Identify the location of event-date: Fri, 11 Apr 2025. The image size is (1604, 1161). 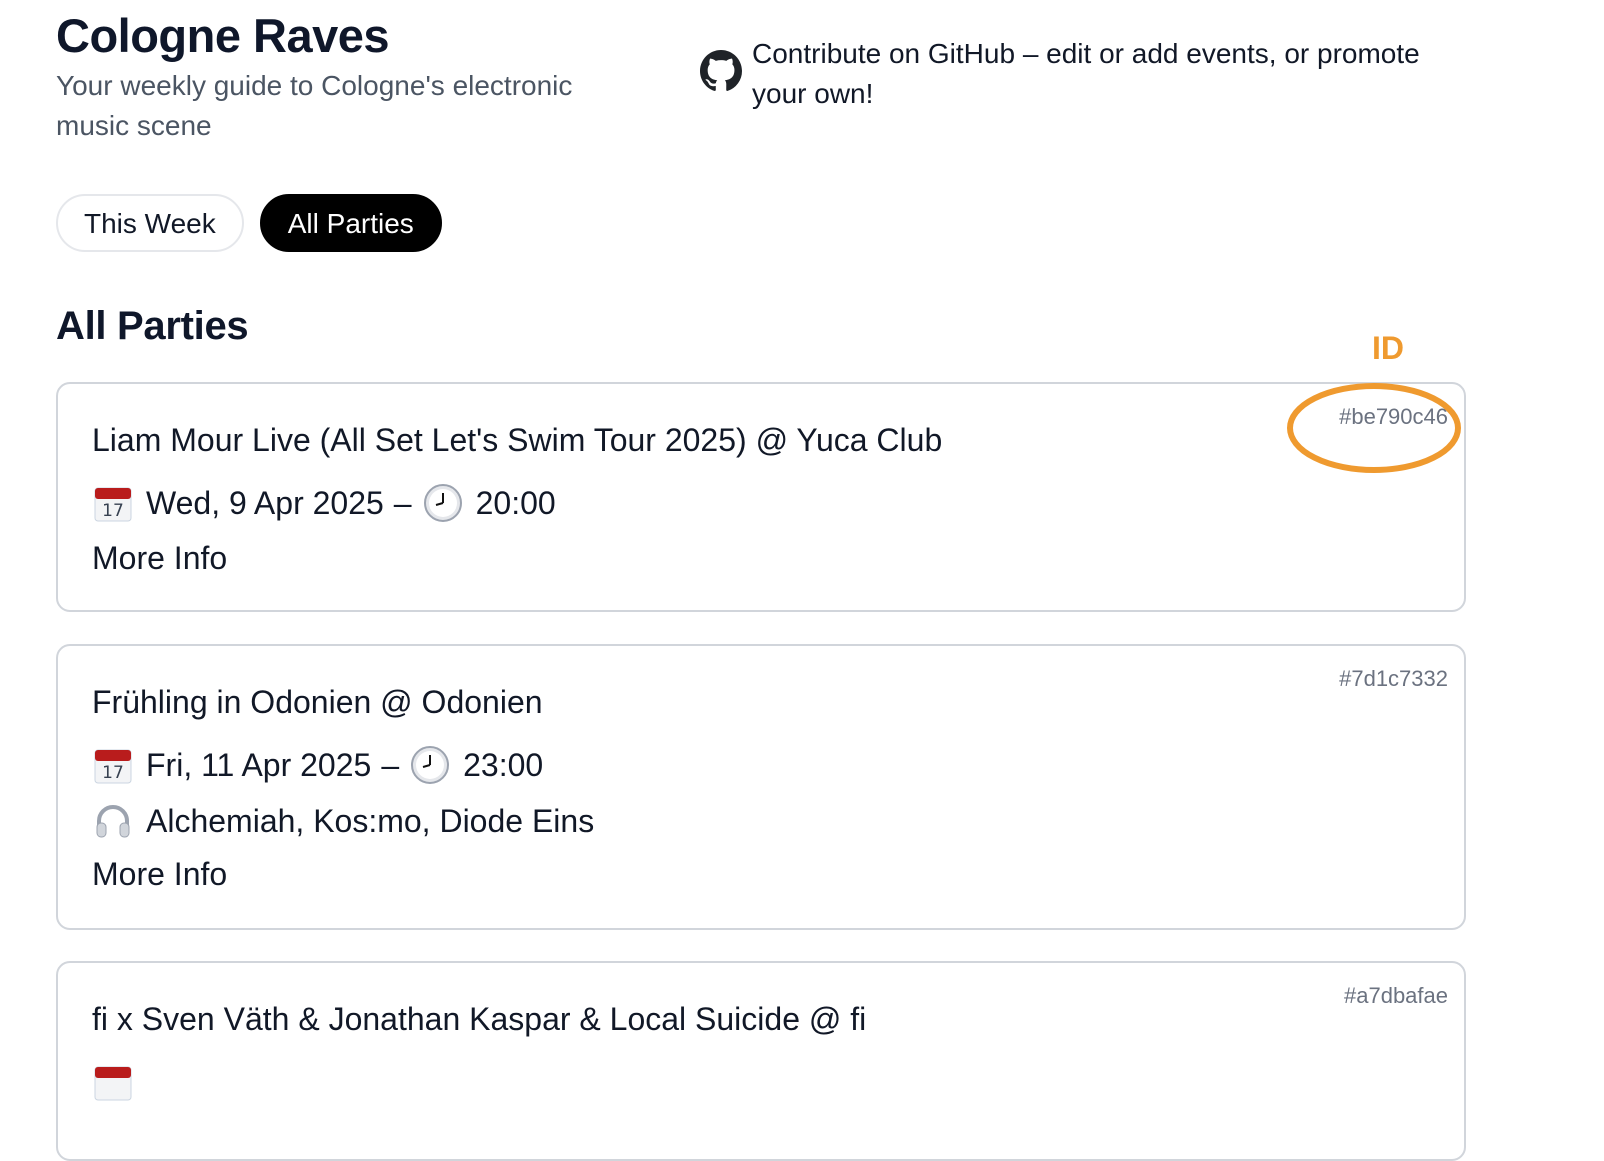
(259, 764).